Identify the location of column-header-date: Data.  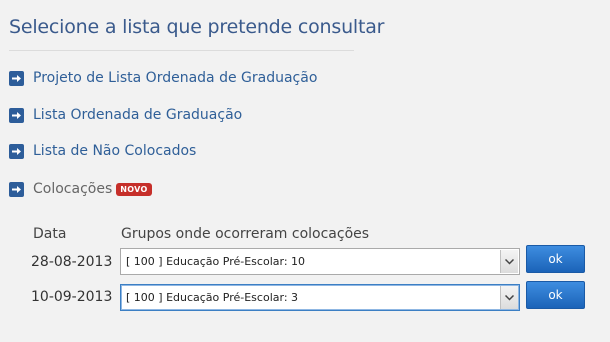
(50, 234).